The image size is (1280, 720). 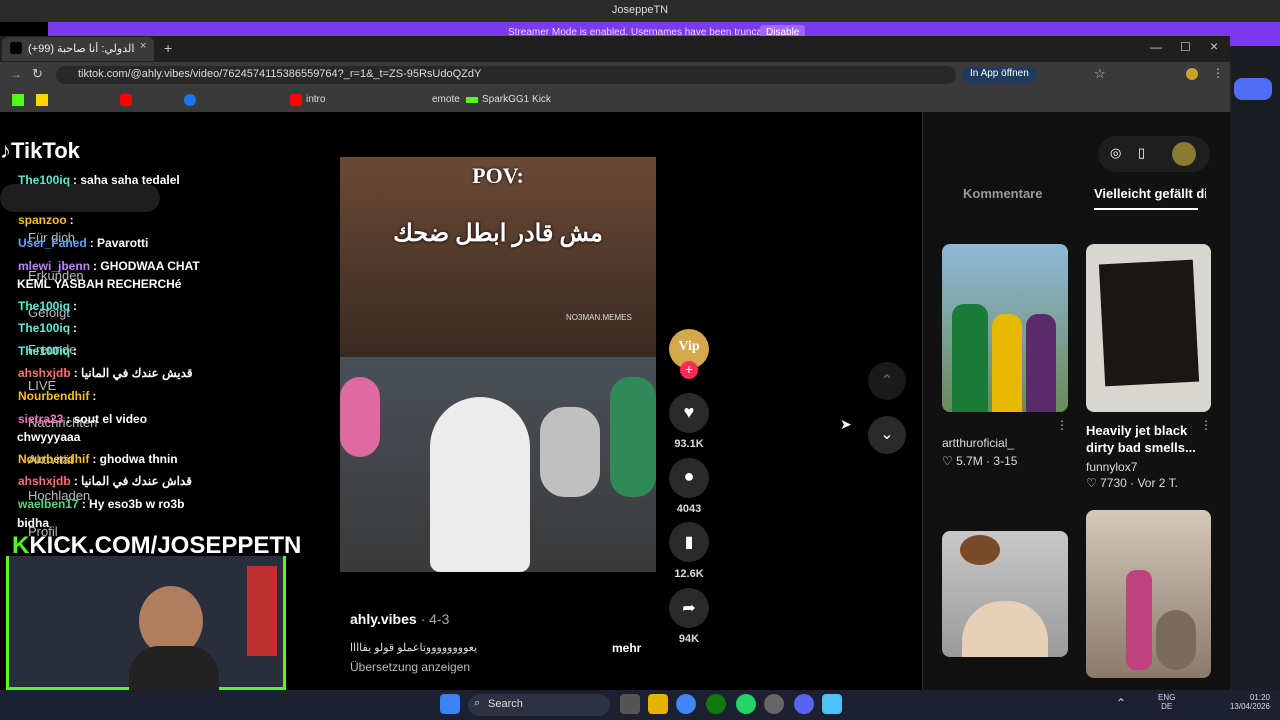 What do you see at coordinates (1115, 153) in the screenshot?
I see `compass-icon: ◎` at bounding box center [1115, 153].